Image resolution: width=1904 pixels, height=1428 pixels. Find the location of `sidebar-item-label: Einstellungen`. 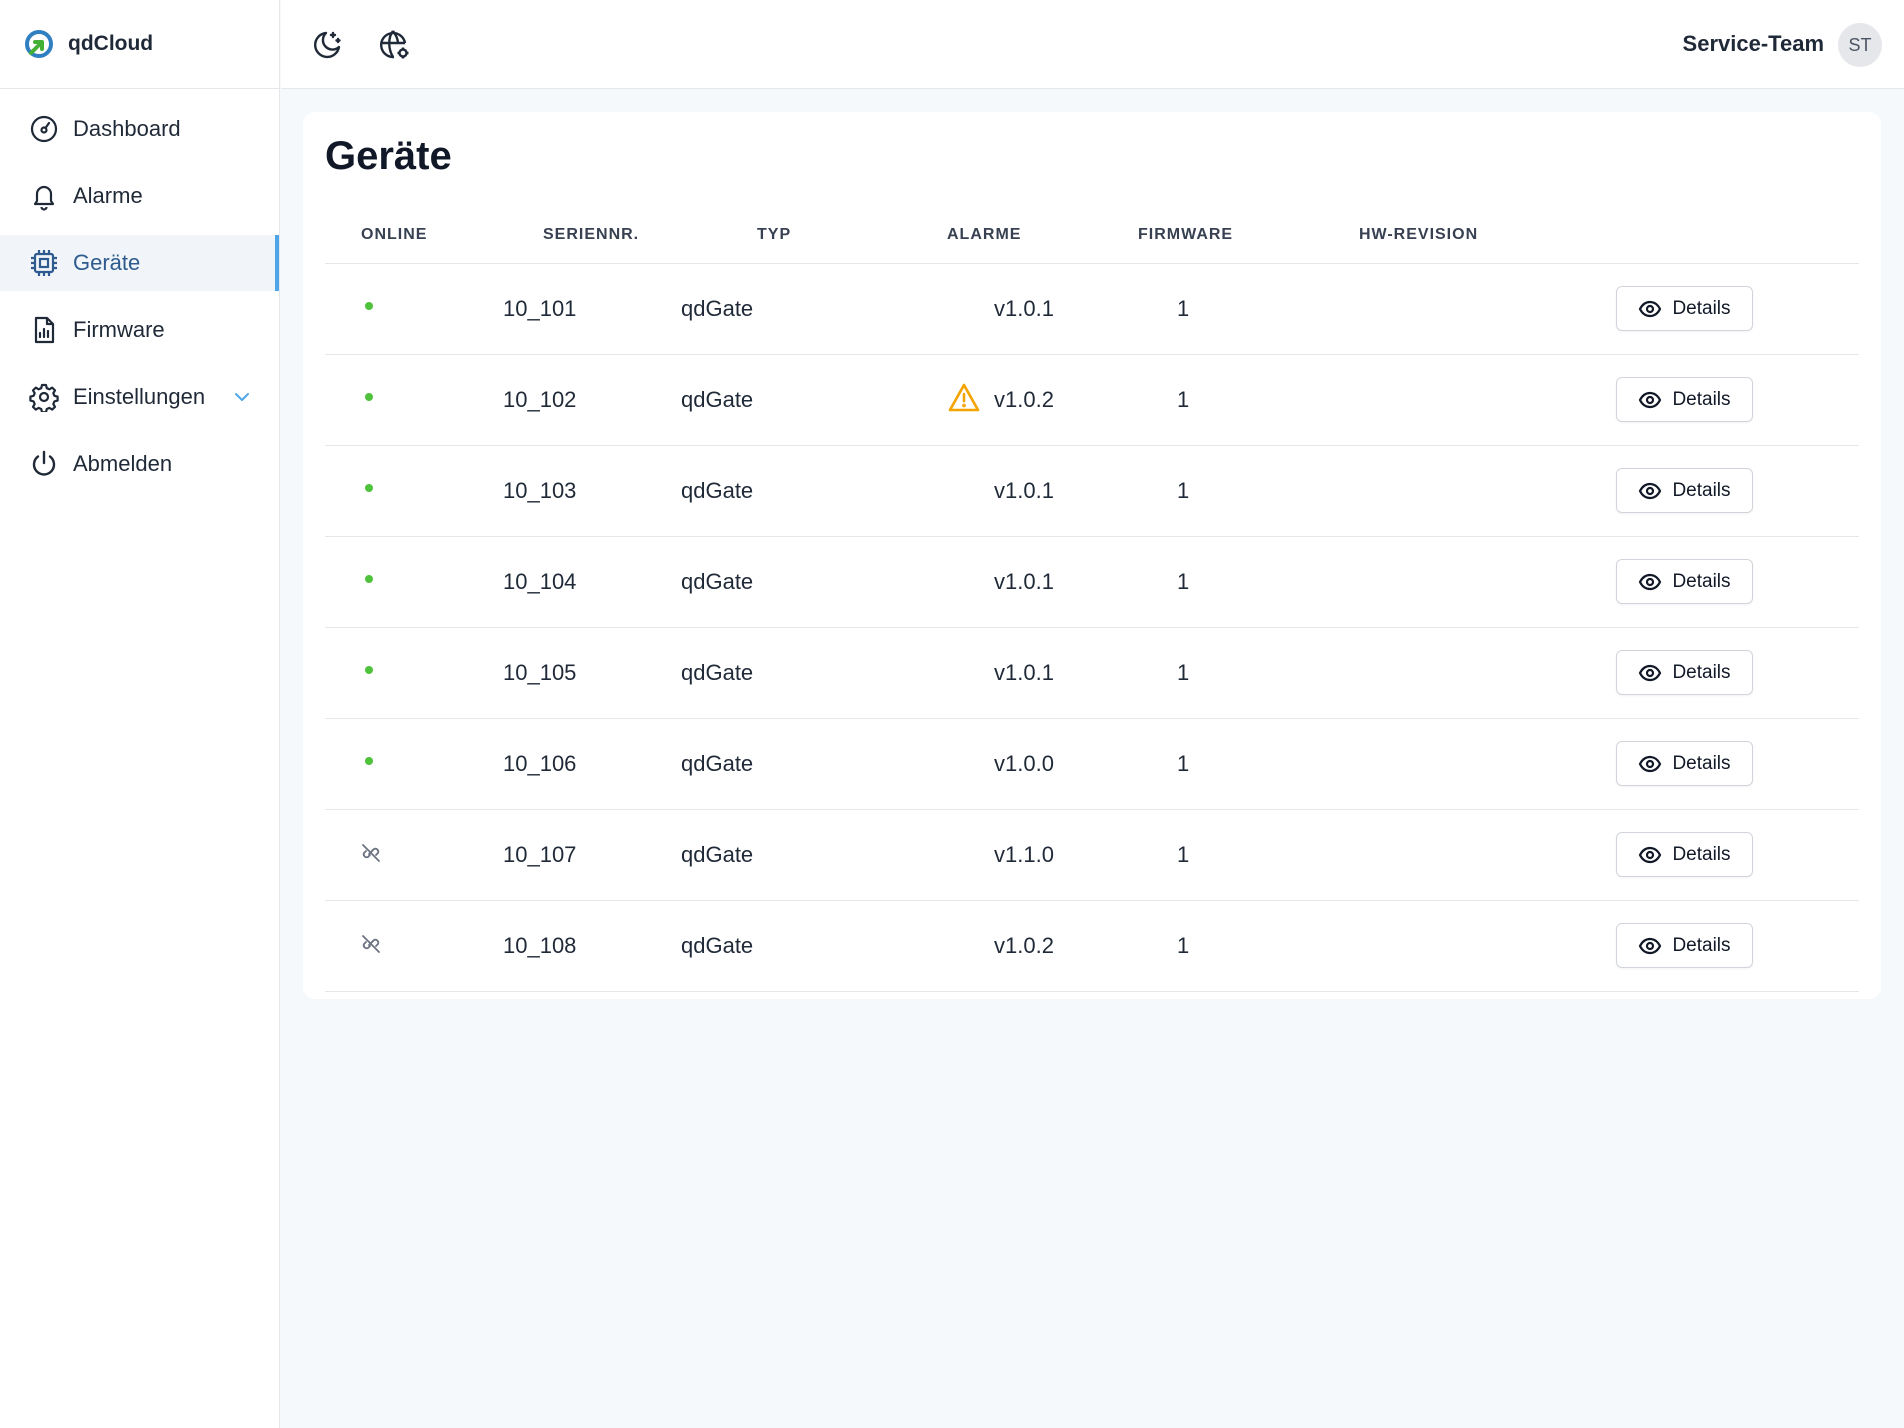

sidebar-item-label: Einstellungen is located at coordinates (139, 396).